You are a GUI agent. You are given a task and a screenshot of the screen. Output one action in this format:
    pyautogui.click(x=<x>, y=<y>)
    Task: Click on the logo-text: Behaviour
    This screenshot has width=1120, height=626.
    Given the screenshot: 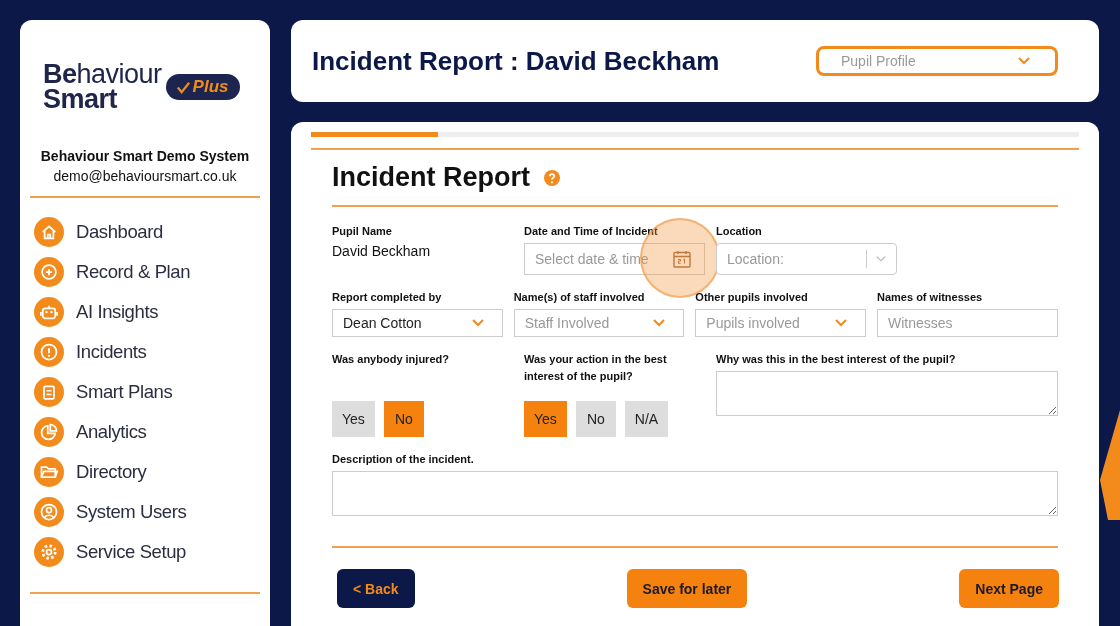 What is the action you would take?
    pyautogui.click(x=102, y=74)
    